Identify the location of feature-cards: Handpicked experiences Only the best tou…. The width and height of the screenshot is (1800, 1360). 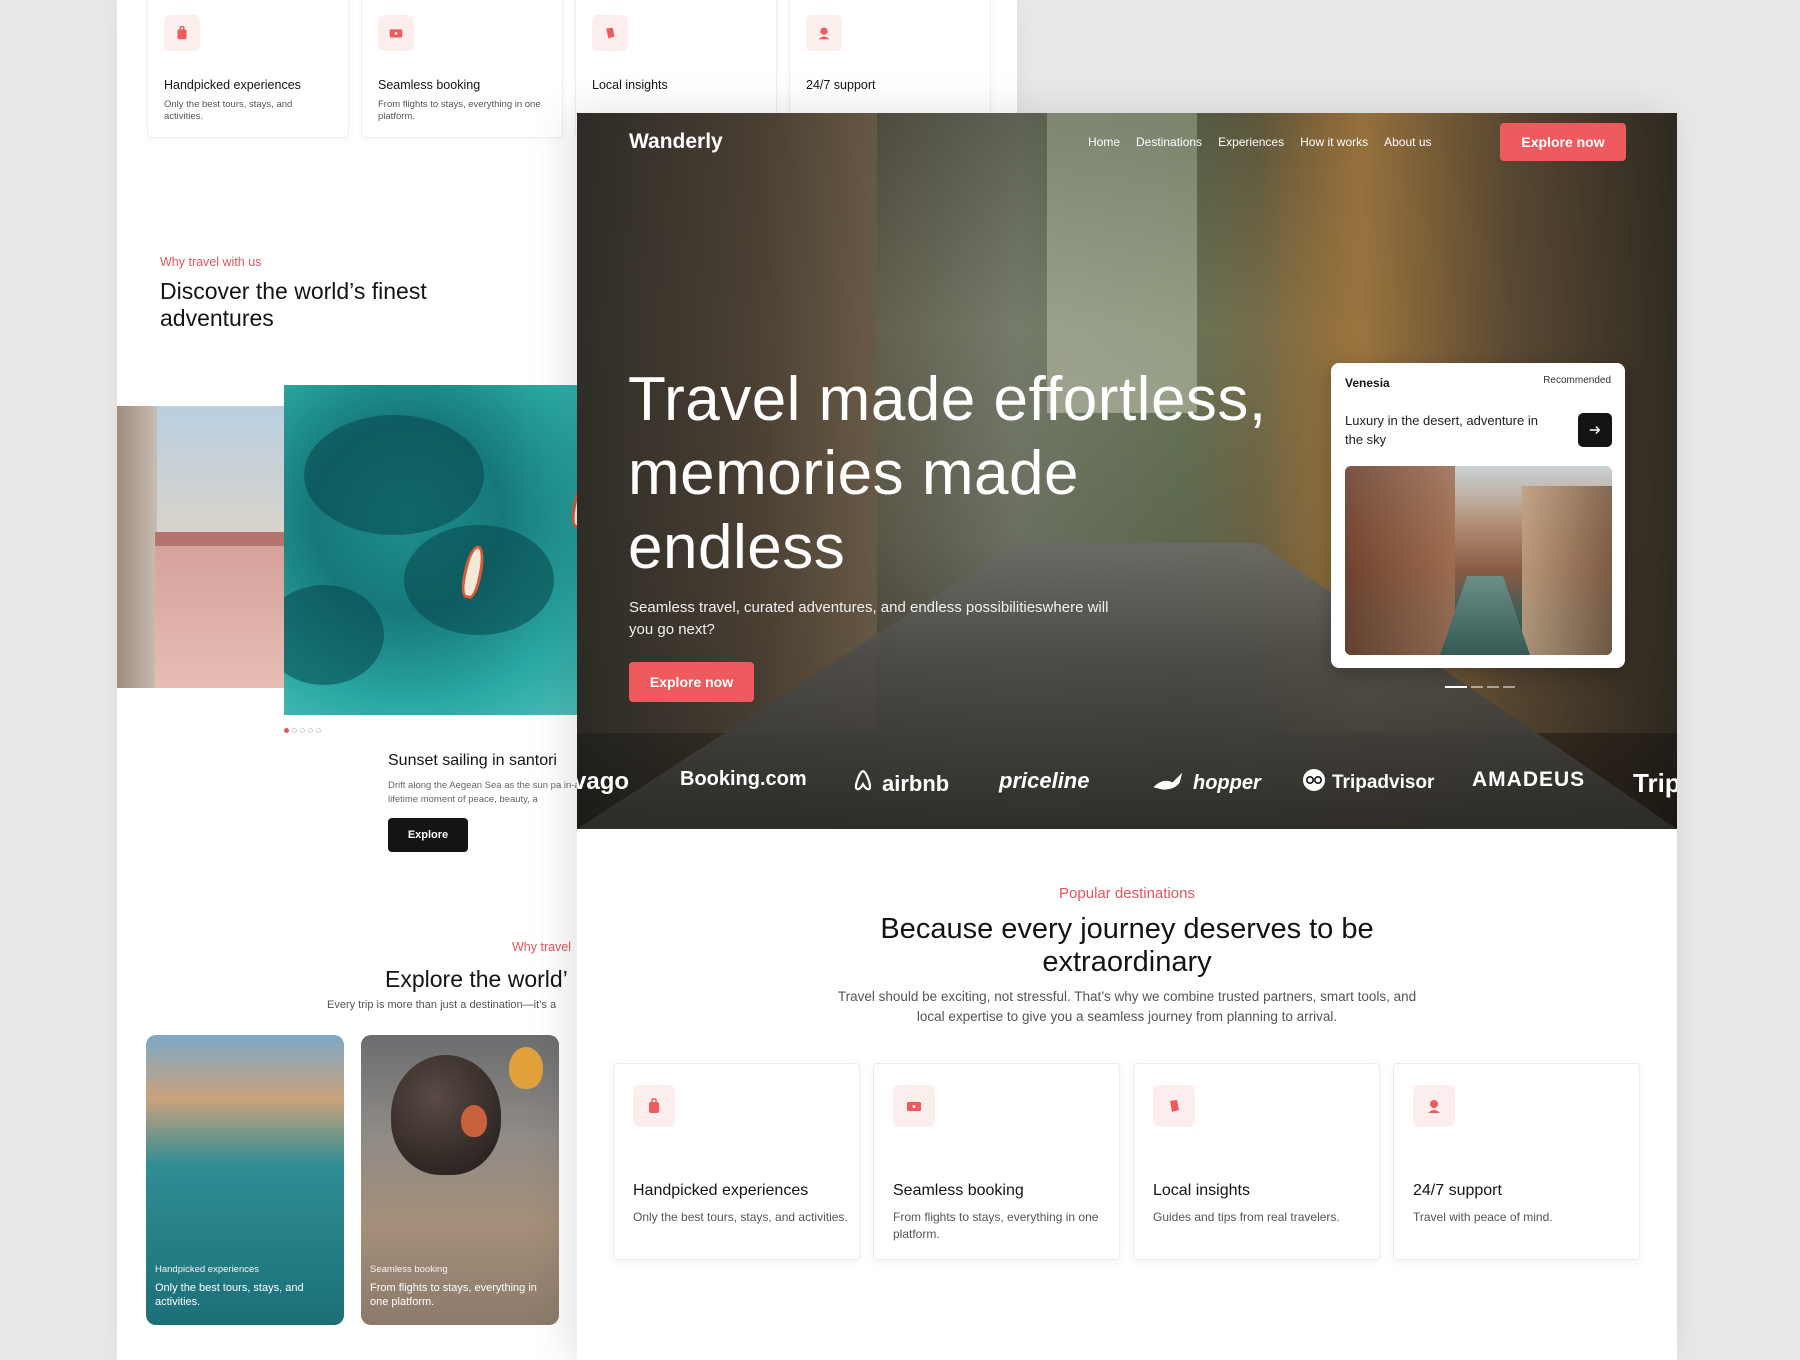
(1126, 1161).